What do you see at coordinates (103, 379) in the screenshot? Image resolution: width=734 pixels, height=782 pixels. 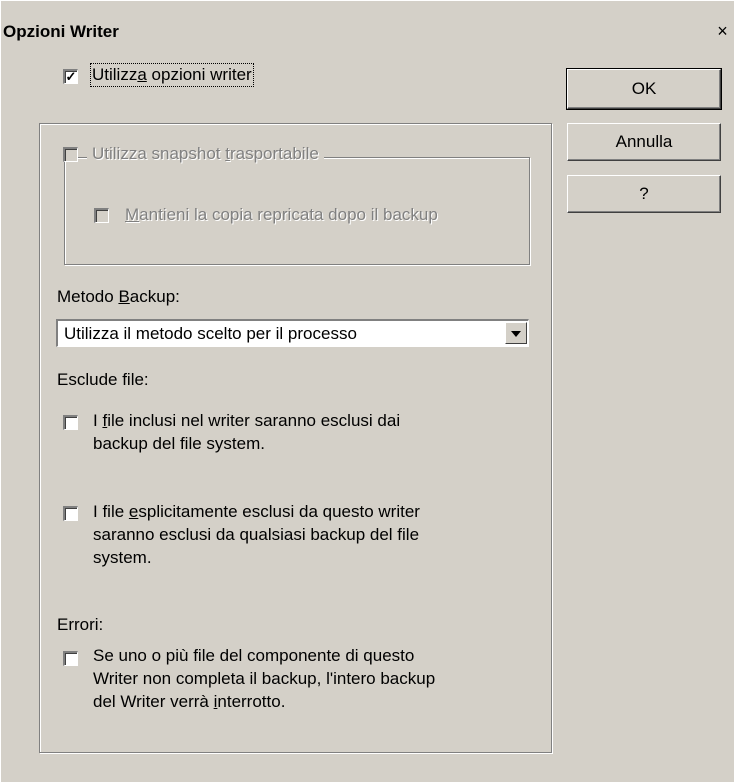 I see `exclude-files-heading: Esclude file:` at bounding box center [103, 379].